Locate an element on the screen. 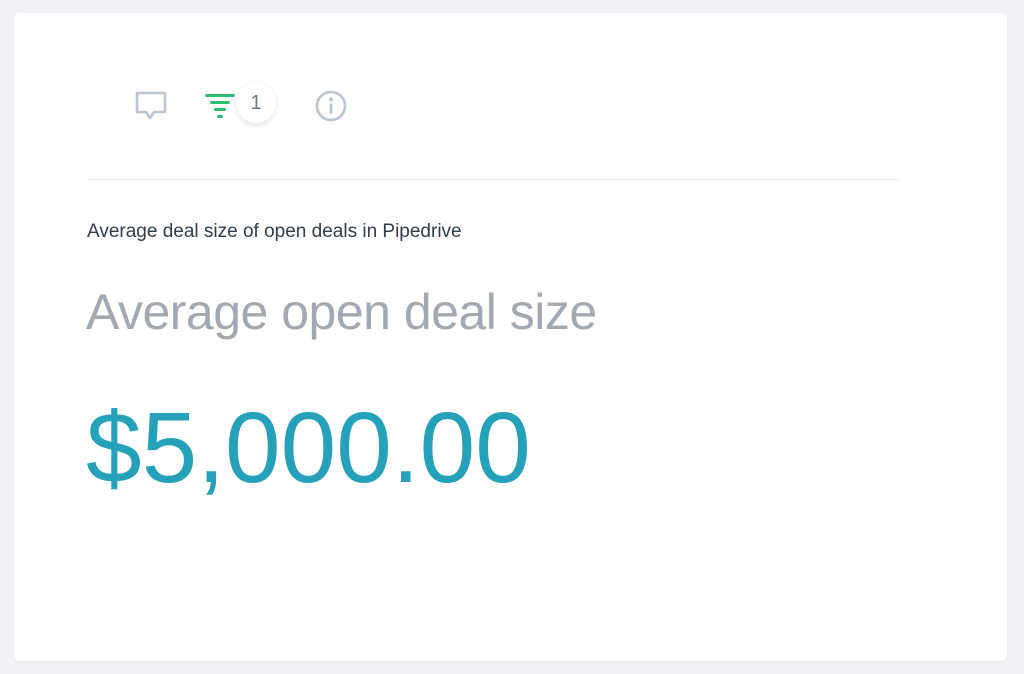 This screenshot has height=674, width=1024. info-button is located at coordinates (331, 106).